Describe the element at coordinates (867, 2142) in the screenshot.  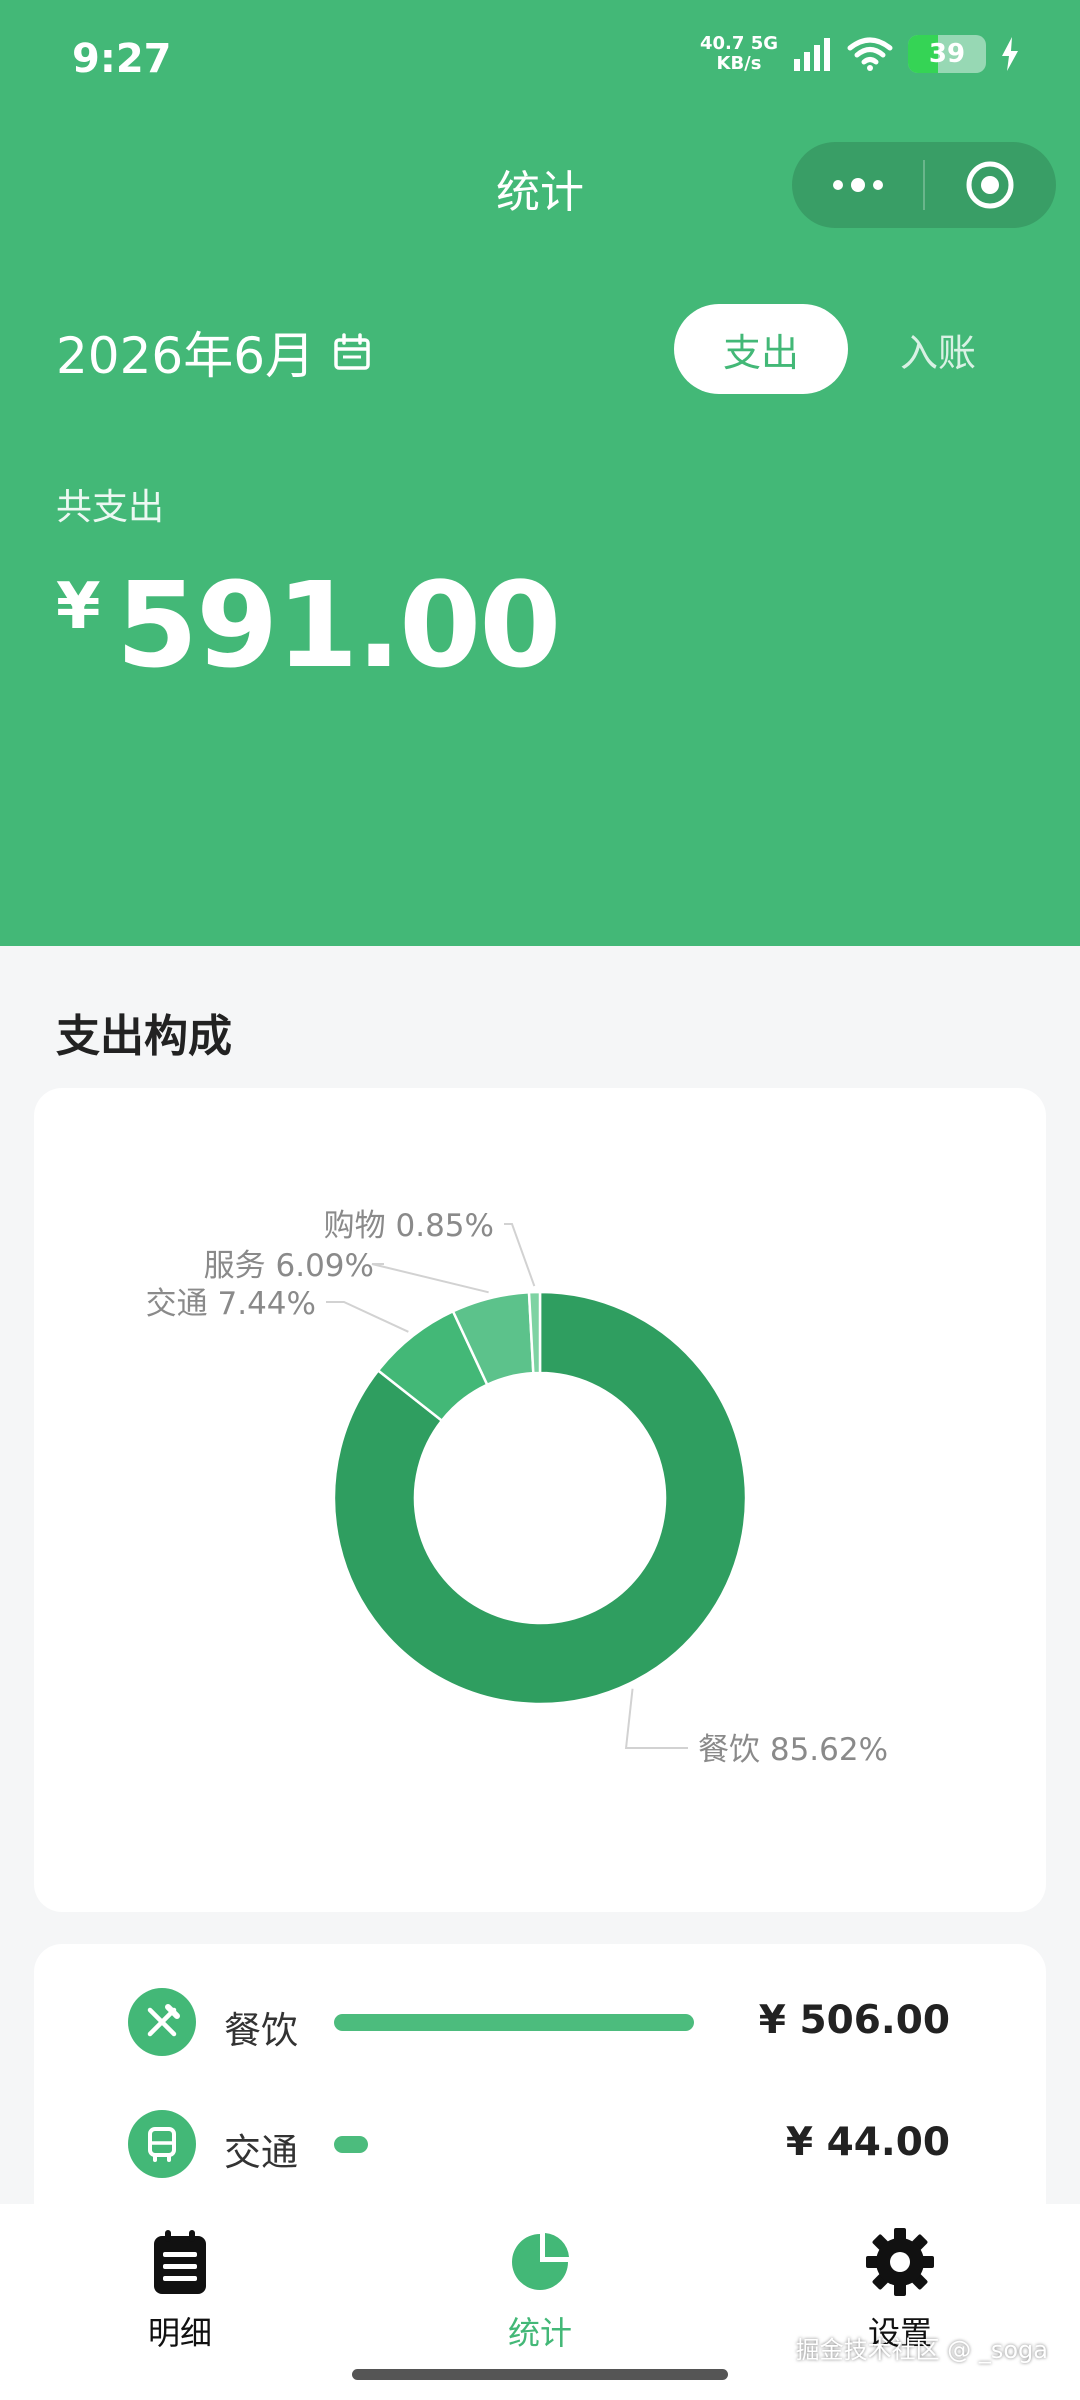
I see `category-amount: ¥ 44.00` at that location.